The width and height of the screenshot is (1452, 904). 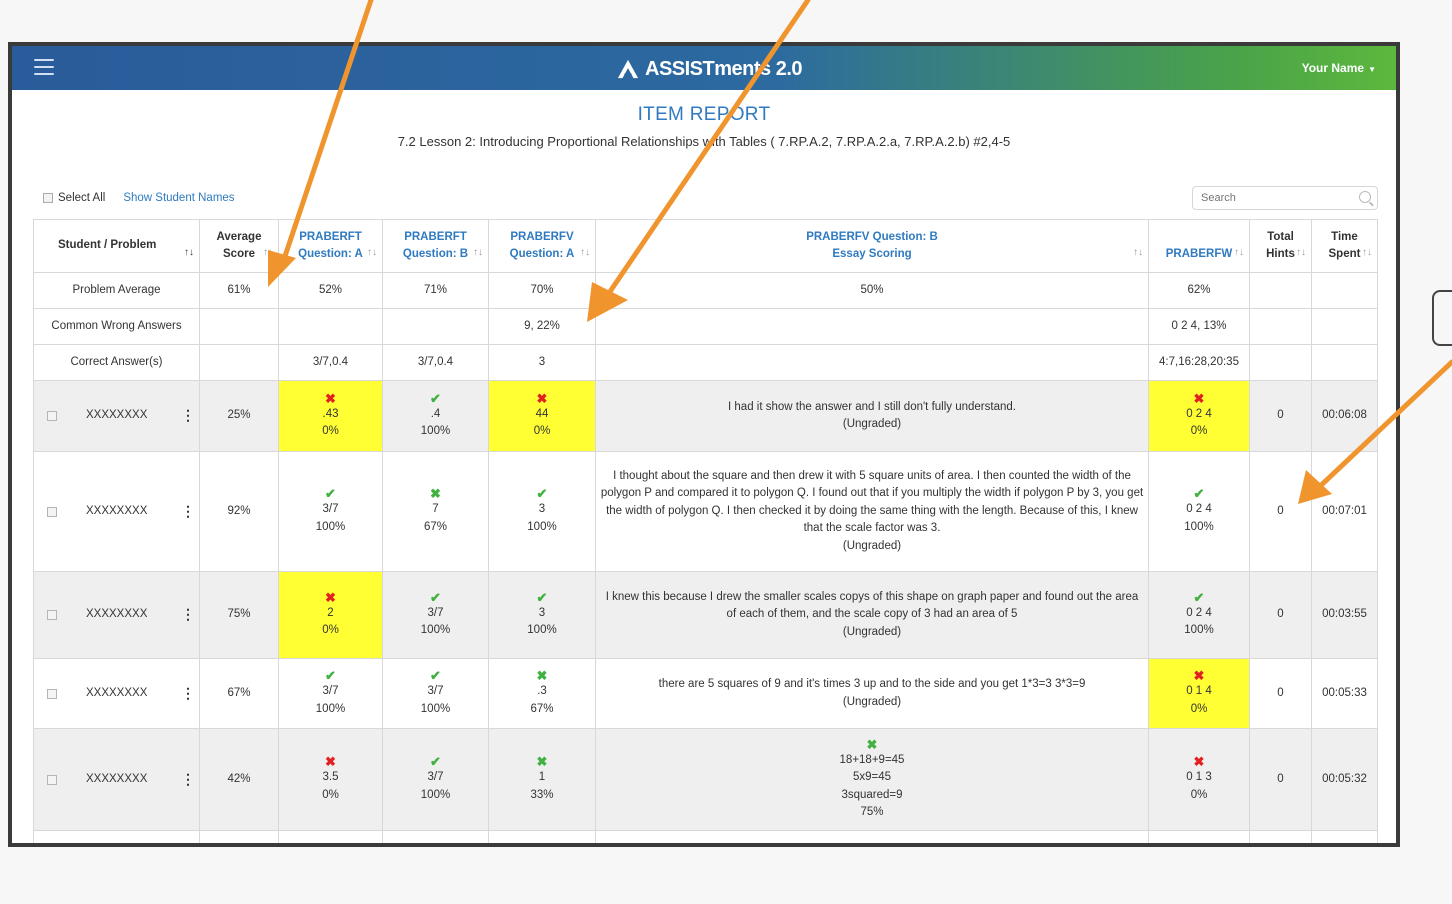 I want to click on answer-cell: ✖ 3.5 0%, so click(x=330, y=779).